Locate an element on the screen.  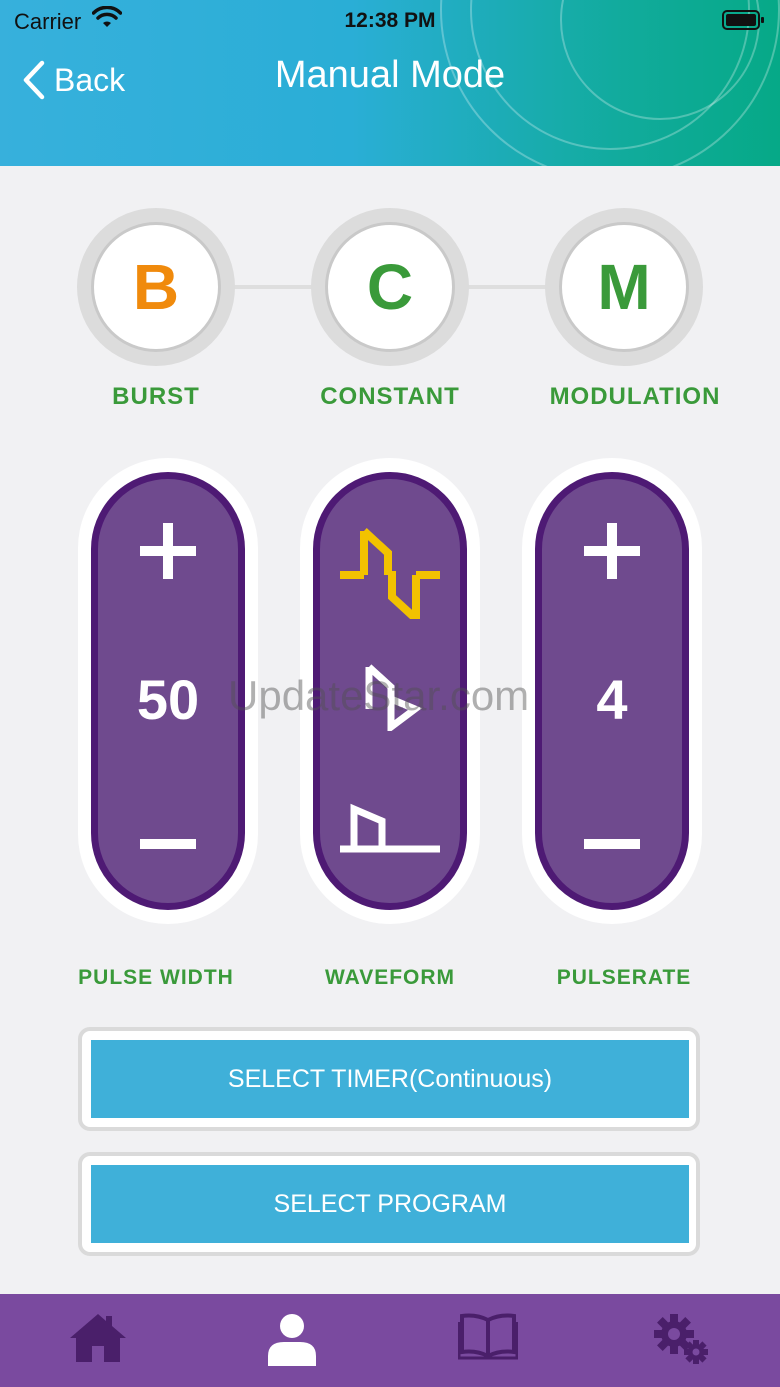
select-timer-frame: SELECT TIMER(Continuous) is located at coordinates (389, 1079).